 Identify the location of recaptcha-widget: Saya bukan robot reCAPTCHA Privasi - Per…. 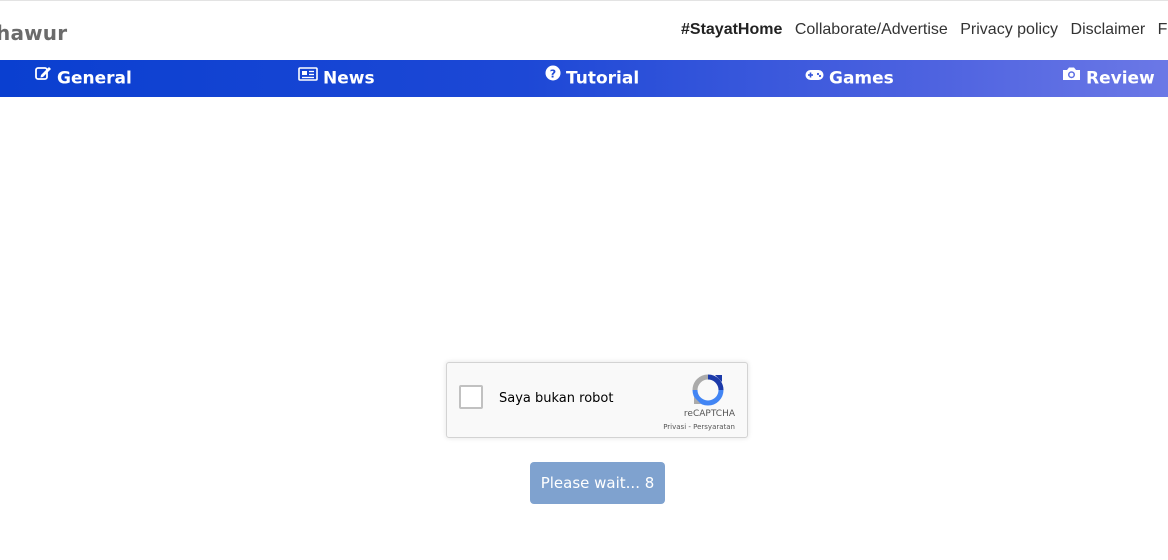
(597, 400).